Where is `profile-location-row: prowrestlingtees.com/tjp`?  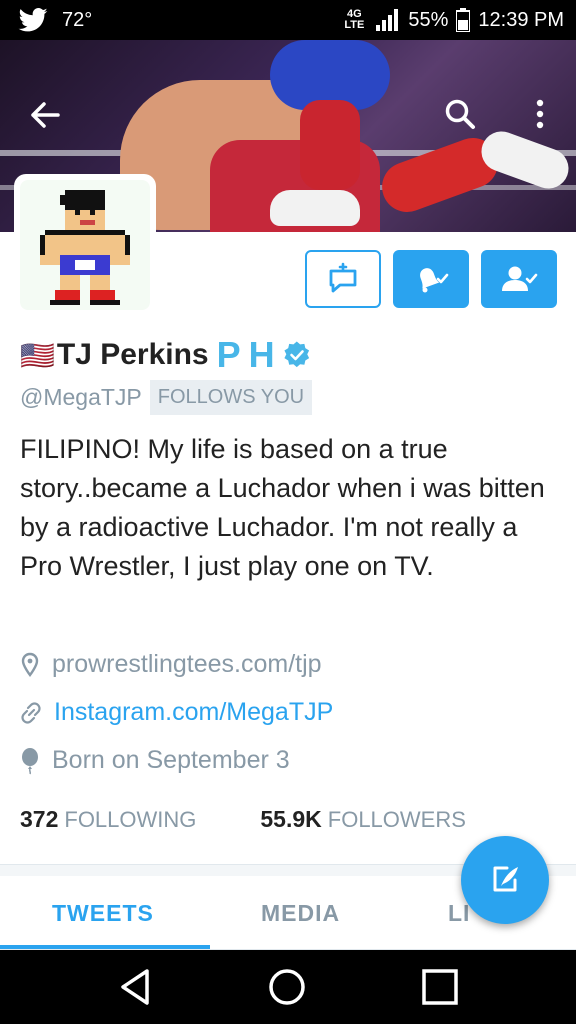
profile-location-row: prowrestlingtees.com/tjp is located at coordinates (171, 664).